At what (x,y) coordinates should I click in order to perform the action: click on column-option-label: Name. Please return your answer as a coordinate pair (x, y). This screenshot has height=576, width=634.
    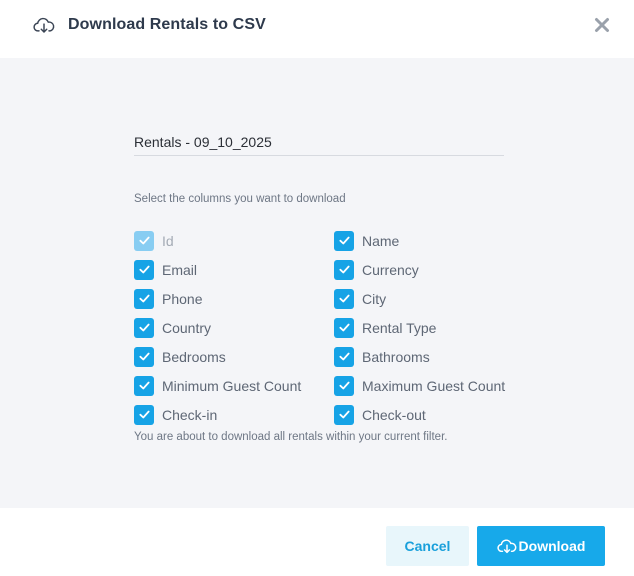
    Looking at the image, I should click on (381, 240).